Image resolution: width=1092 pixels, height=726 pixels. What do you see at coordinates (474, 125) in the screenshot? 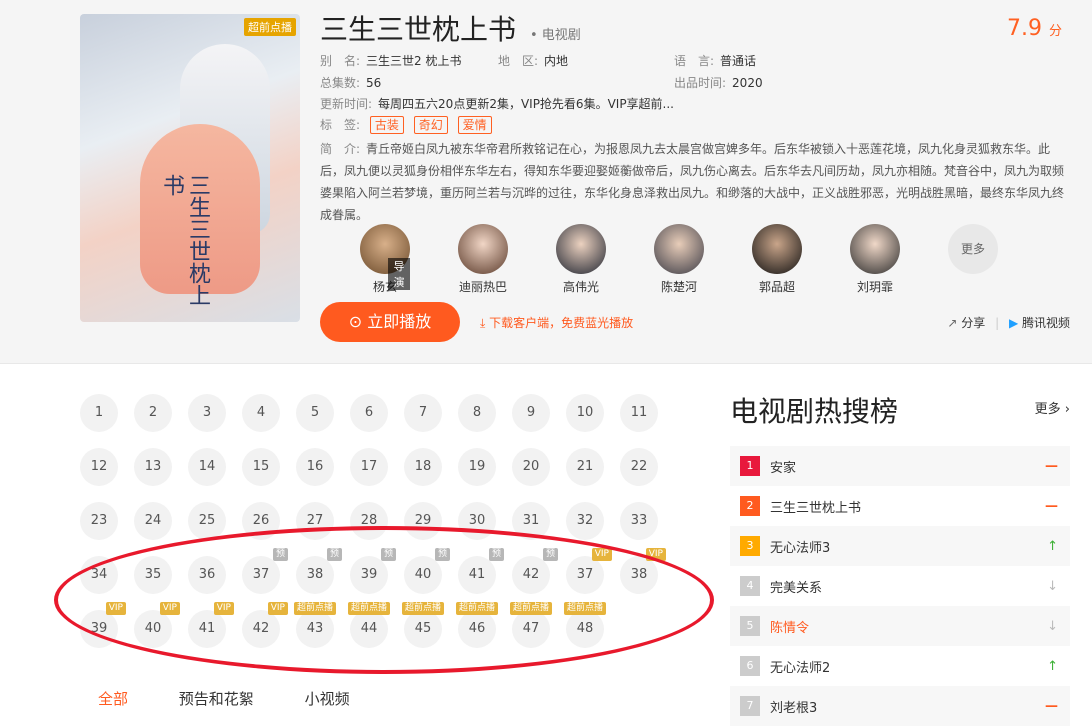
I see `tag-romance: 爱情` at bounding box center [474, 125].